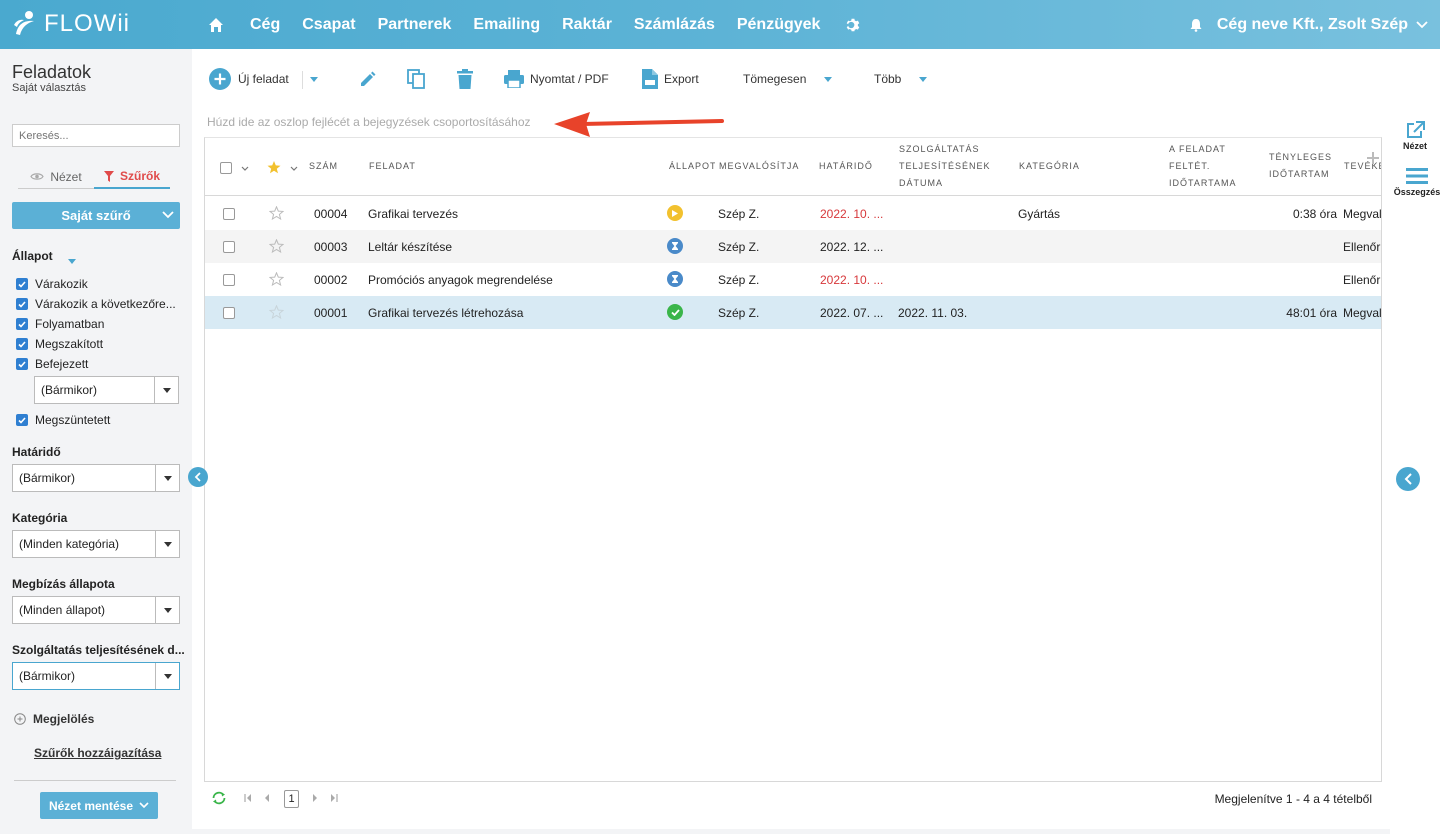 The image size is (1440, 834). Describe the element at coordinates (445, 313) in the screenshot. I see `cell-task: Grafikai tervezés létrehozása` at that location.